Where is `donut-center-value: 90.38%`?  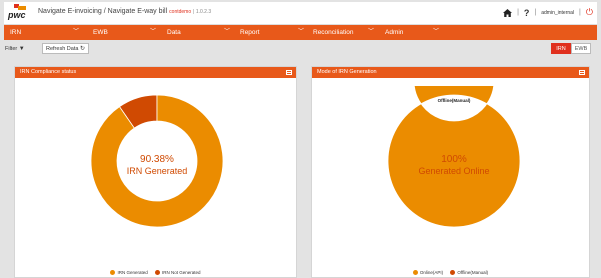
donut-center-value: 90.38% is located at coordinates (157, 159).